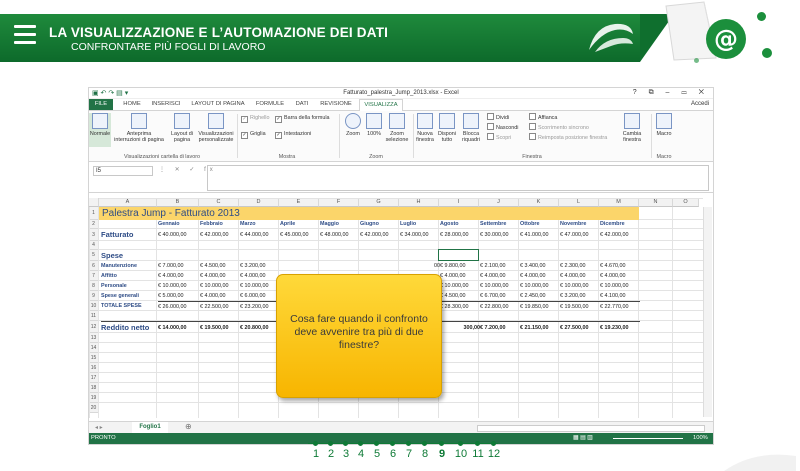  What do you see at coordinates (25, 35) in the screenshot?
I see `menu-icon` at bounding box center [25, 35].